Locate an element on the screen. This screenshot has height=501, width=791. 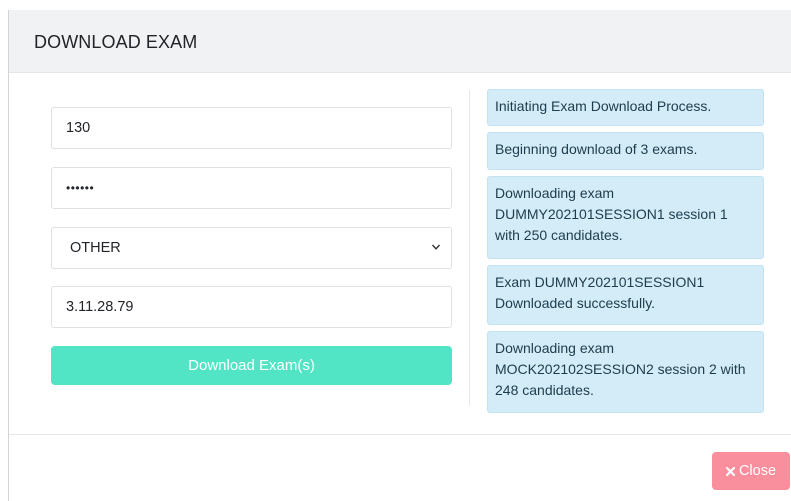
log-message: Initiating Exam Download Process. is located at coordinates (625, 107).